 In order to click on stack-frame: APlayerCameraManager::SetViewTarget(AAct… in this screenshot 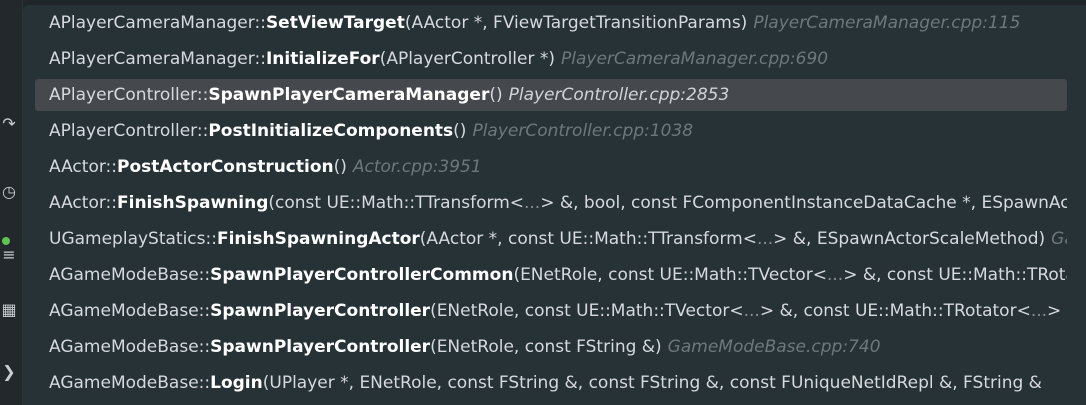, I will do `click(551, 23)`.